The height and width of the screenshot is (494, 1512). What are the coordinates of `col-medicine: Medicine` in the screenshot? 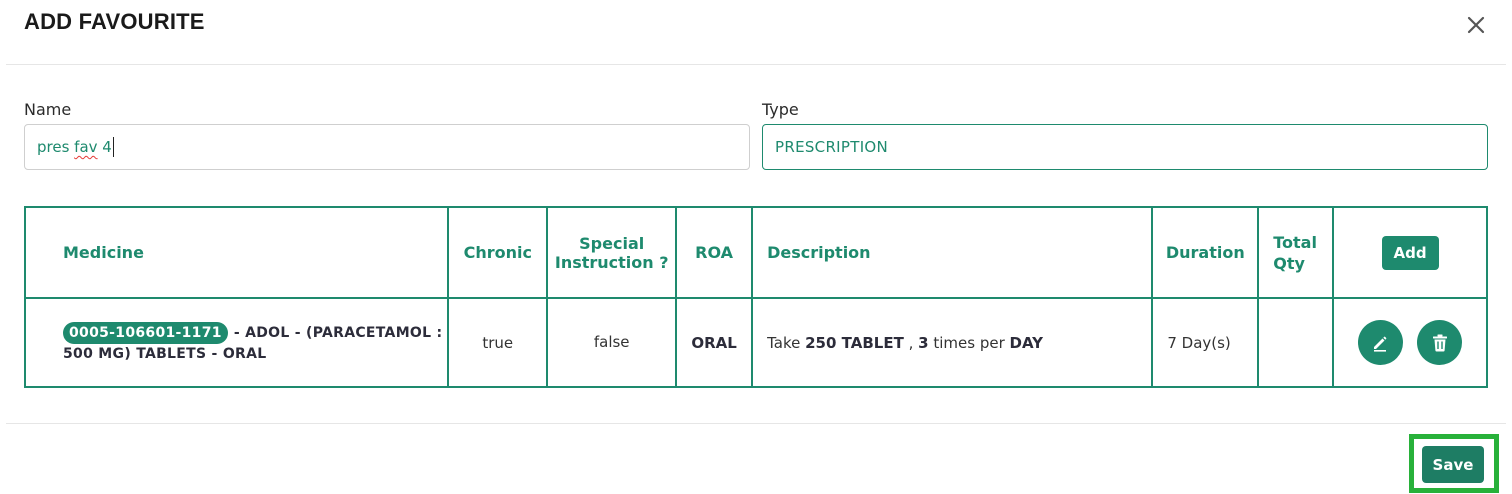 It's located at (236, 252).